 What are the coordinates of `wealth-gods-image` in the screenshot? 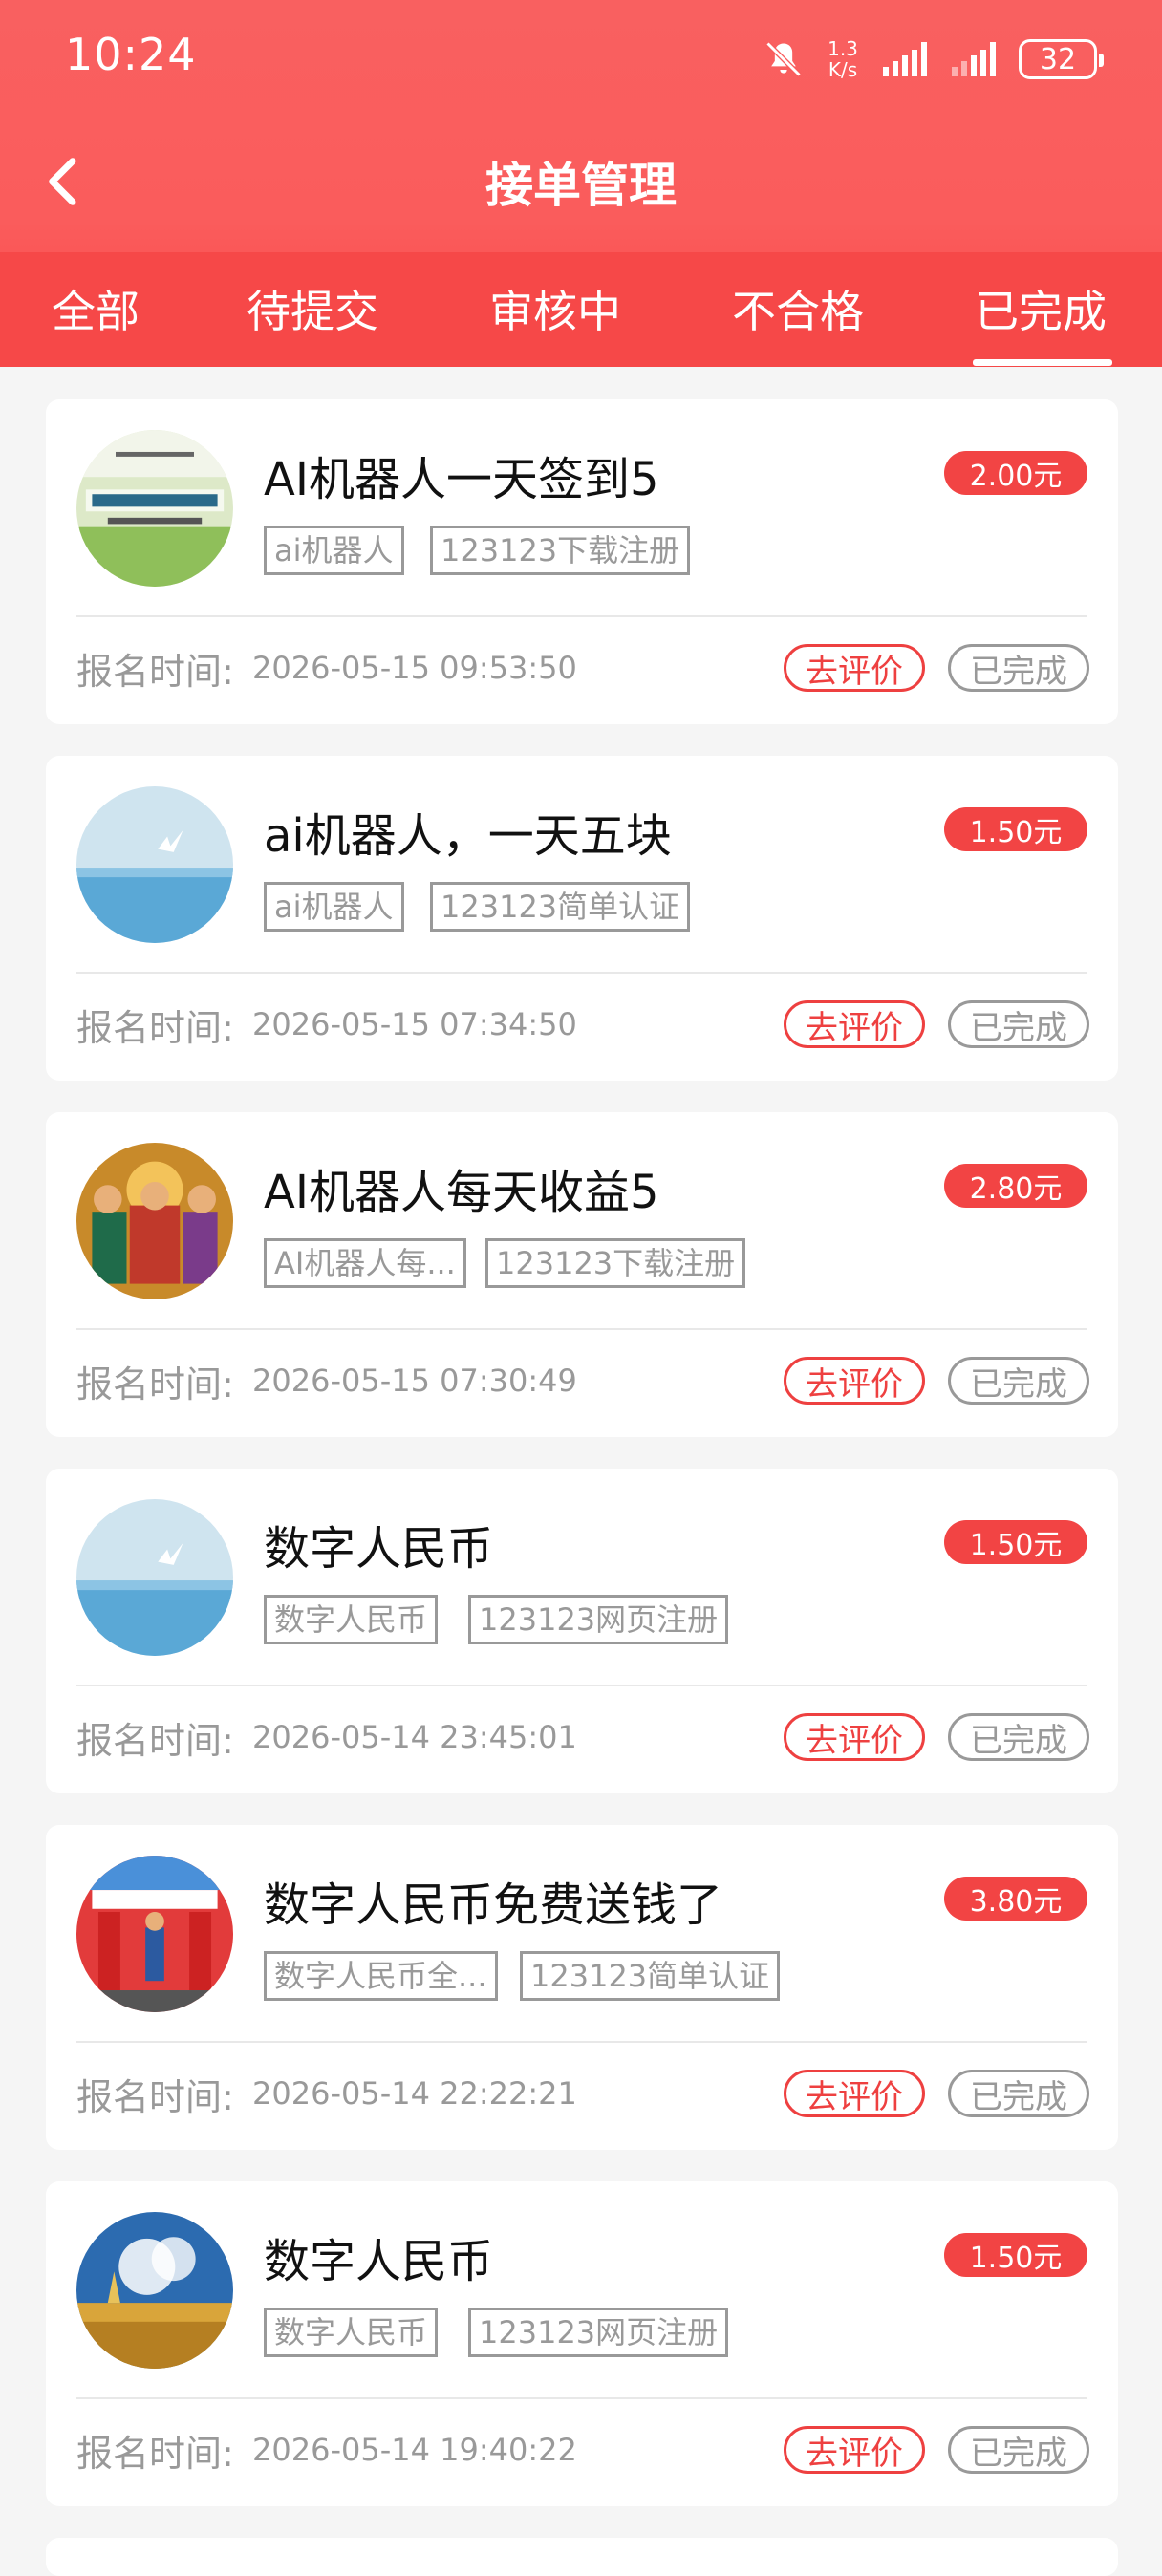 It's located at (154, 1221).